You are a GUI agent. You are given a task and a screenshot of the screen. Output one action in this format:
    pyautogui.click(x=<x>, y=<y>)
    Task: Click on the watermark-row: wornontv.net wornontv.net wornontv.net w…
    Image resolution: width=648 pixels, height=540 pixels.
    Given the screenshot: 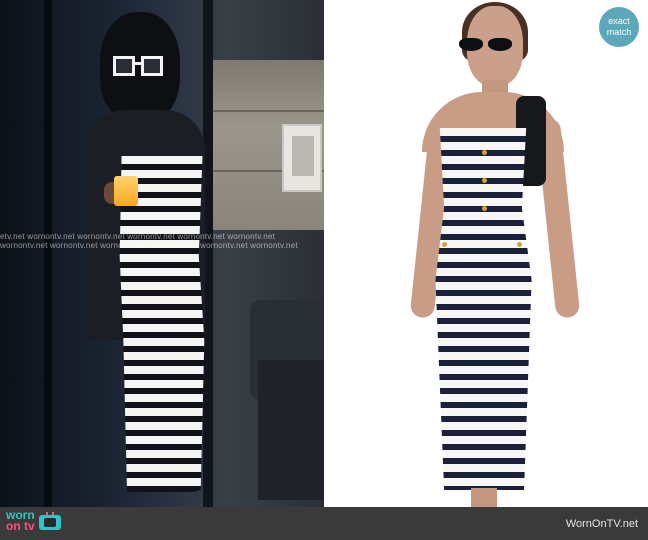 What is the action you would take?
    pyautogui.click(x=149, y=245)
    